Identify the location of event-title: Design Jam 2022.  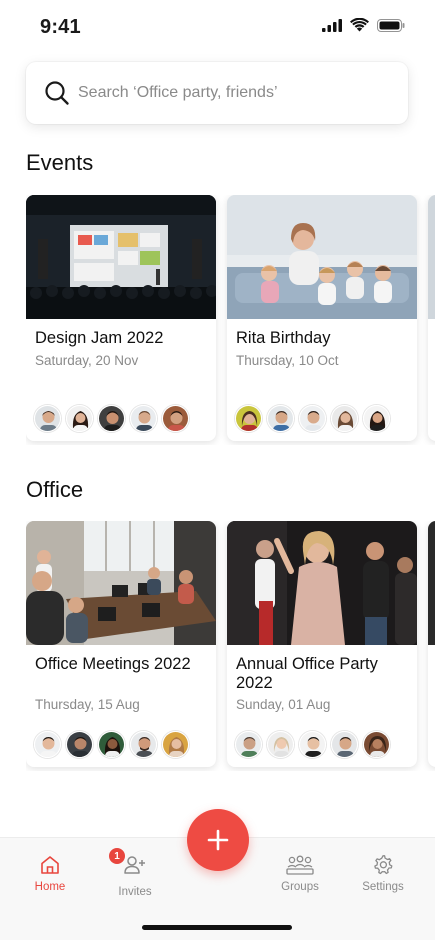
(99, 338).